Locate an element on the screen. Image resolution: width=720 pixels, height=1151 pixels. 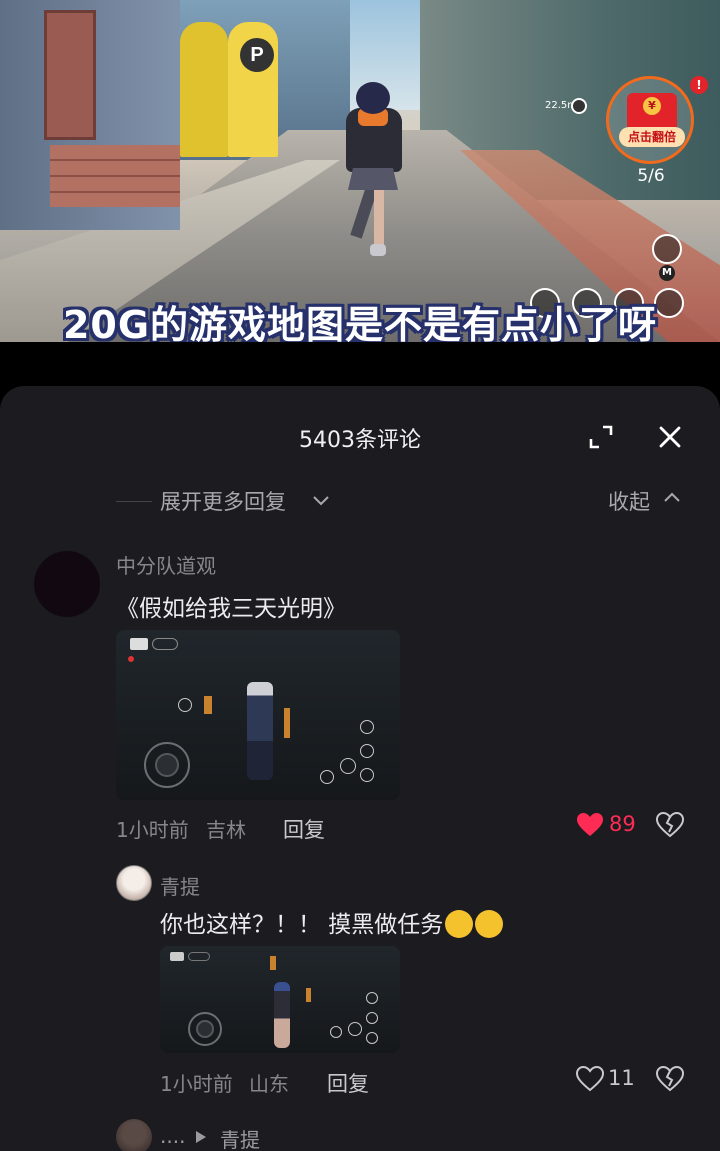
red-packet-alert-badge: ! is located at coordinates (699, 85).